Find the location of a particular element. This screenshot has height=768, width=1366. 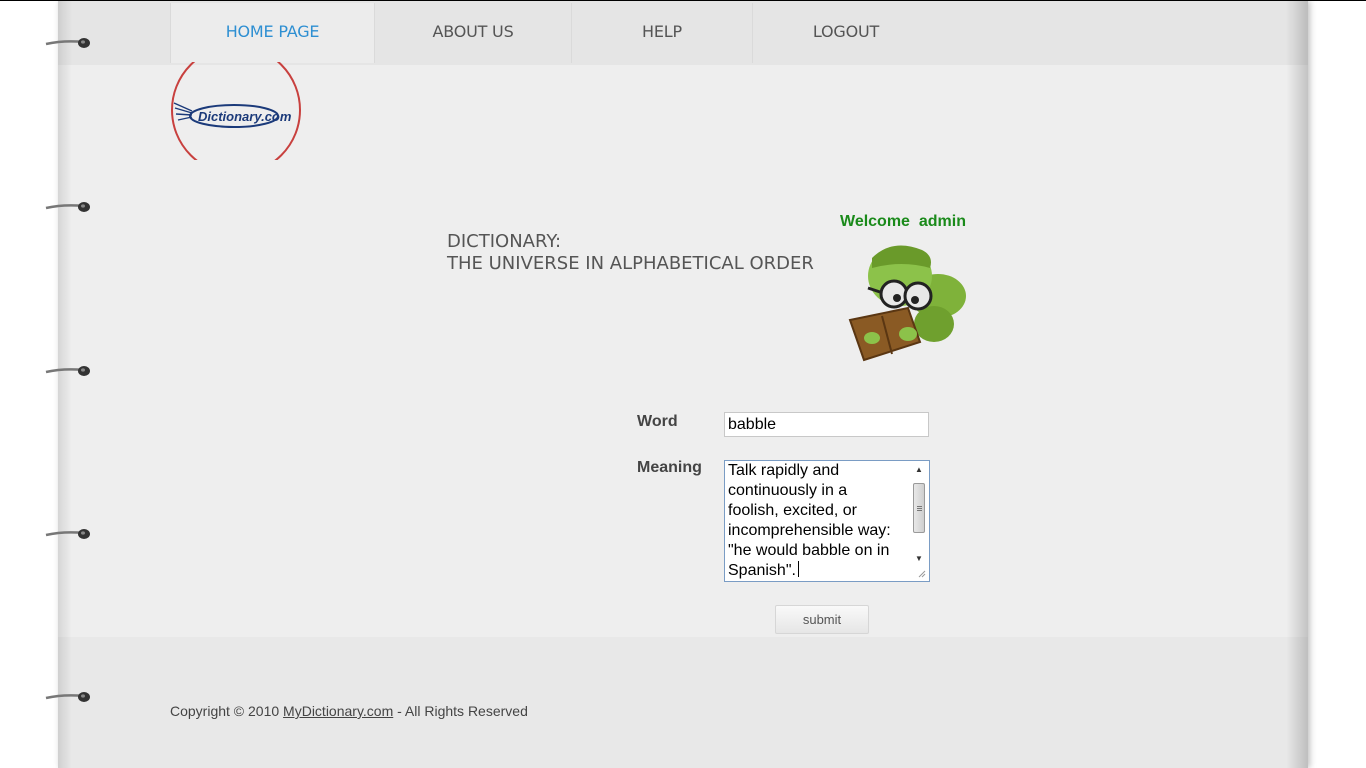

nav-home-page: HOME PAGE is located at coordinates (272, 33).